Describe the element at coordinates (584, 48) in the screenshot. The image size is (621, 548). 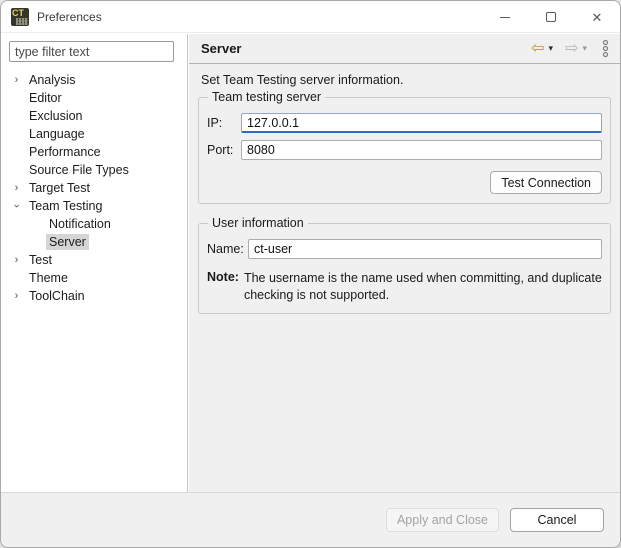
I see `forward-history-dropdown-icon: ▾` at that location.